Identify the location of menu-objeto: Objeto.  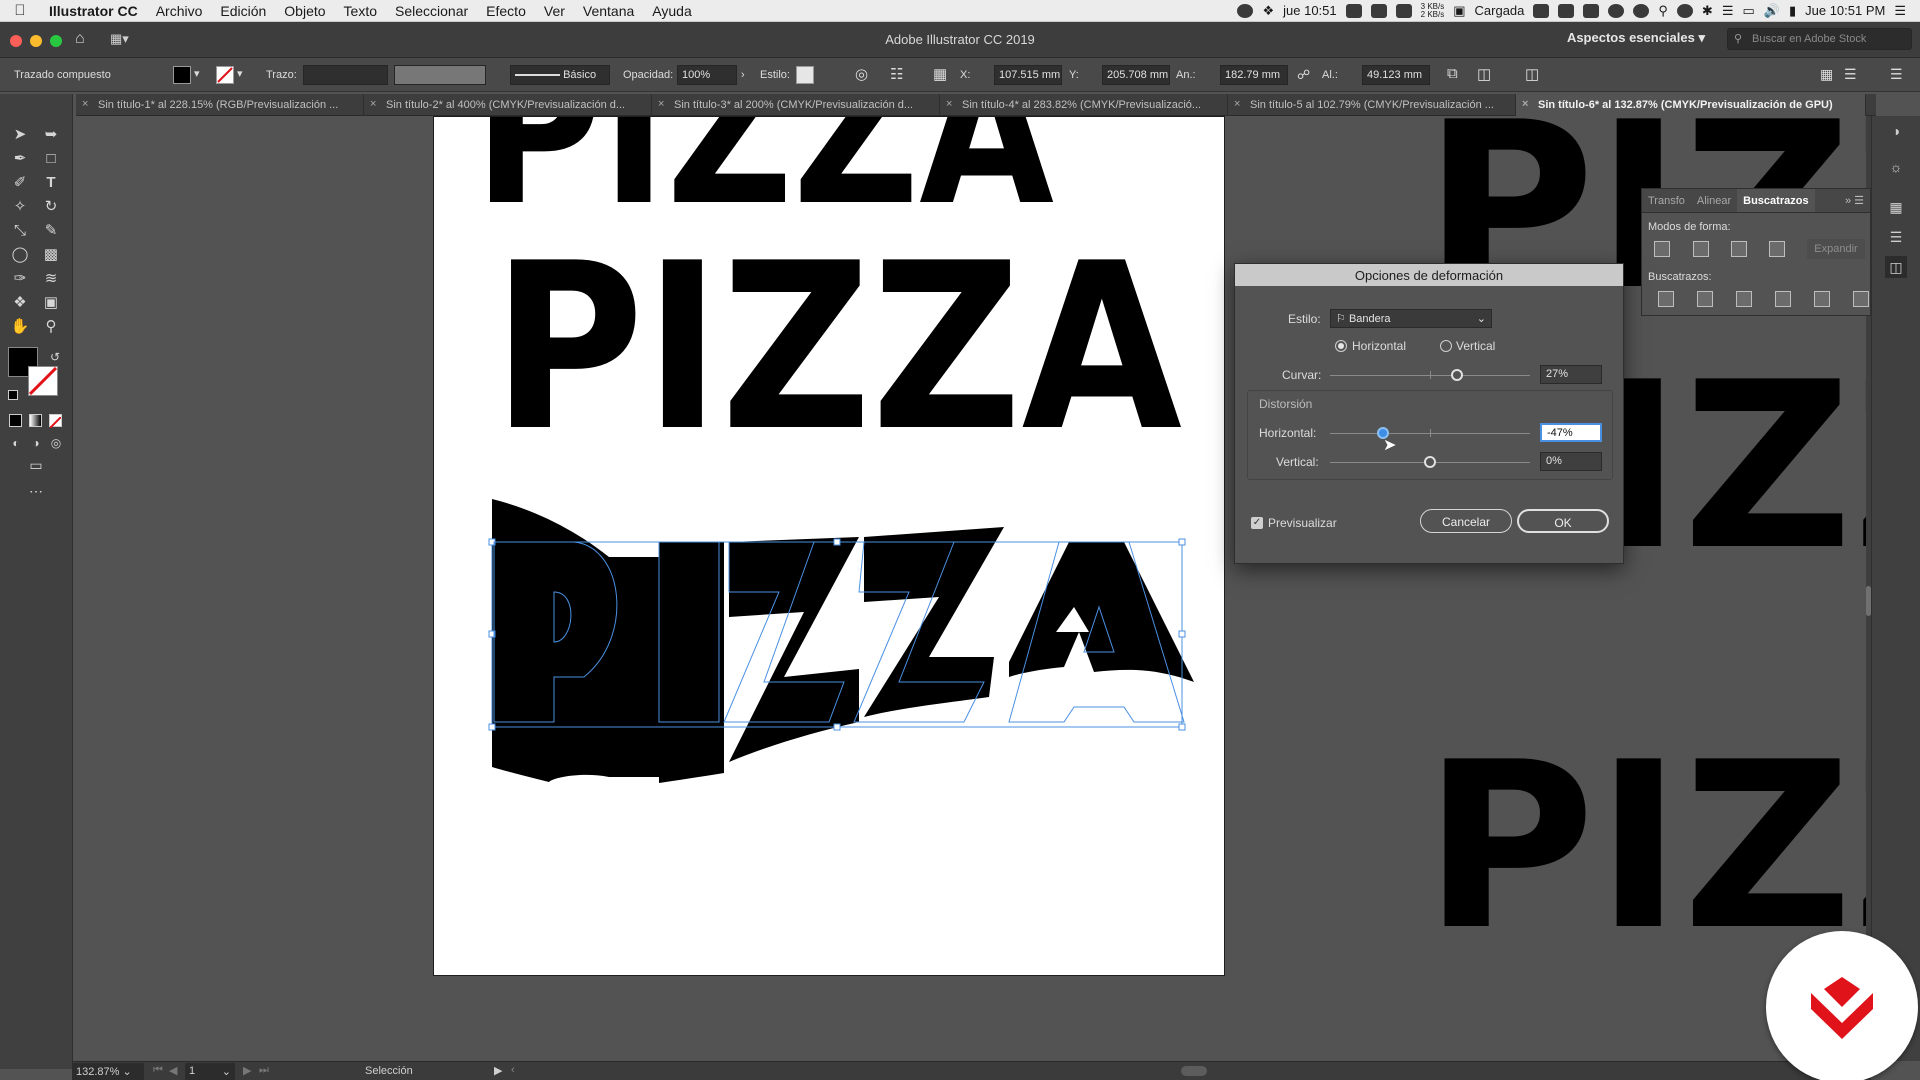
(304, 11).